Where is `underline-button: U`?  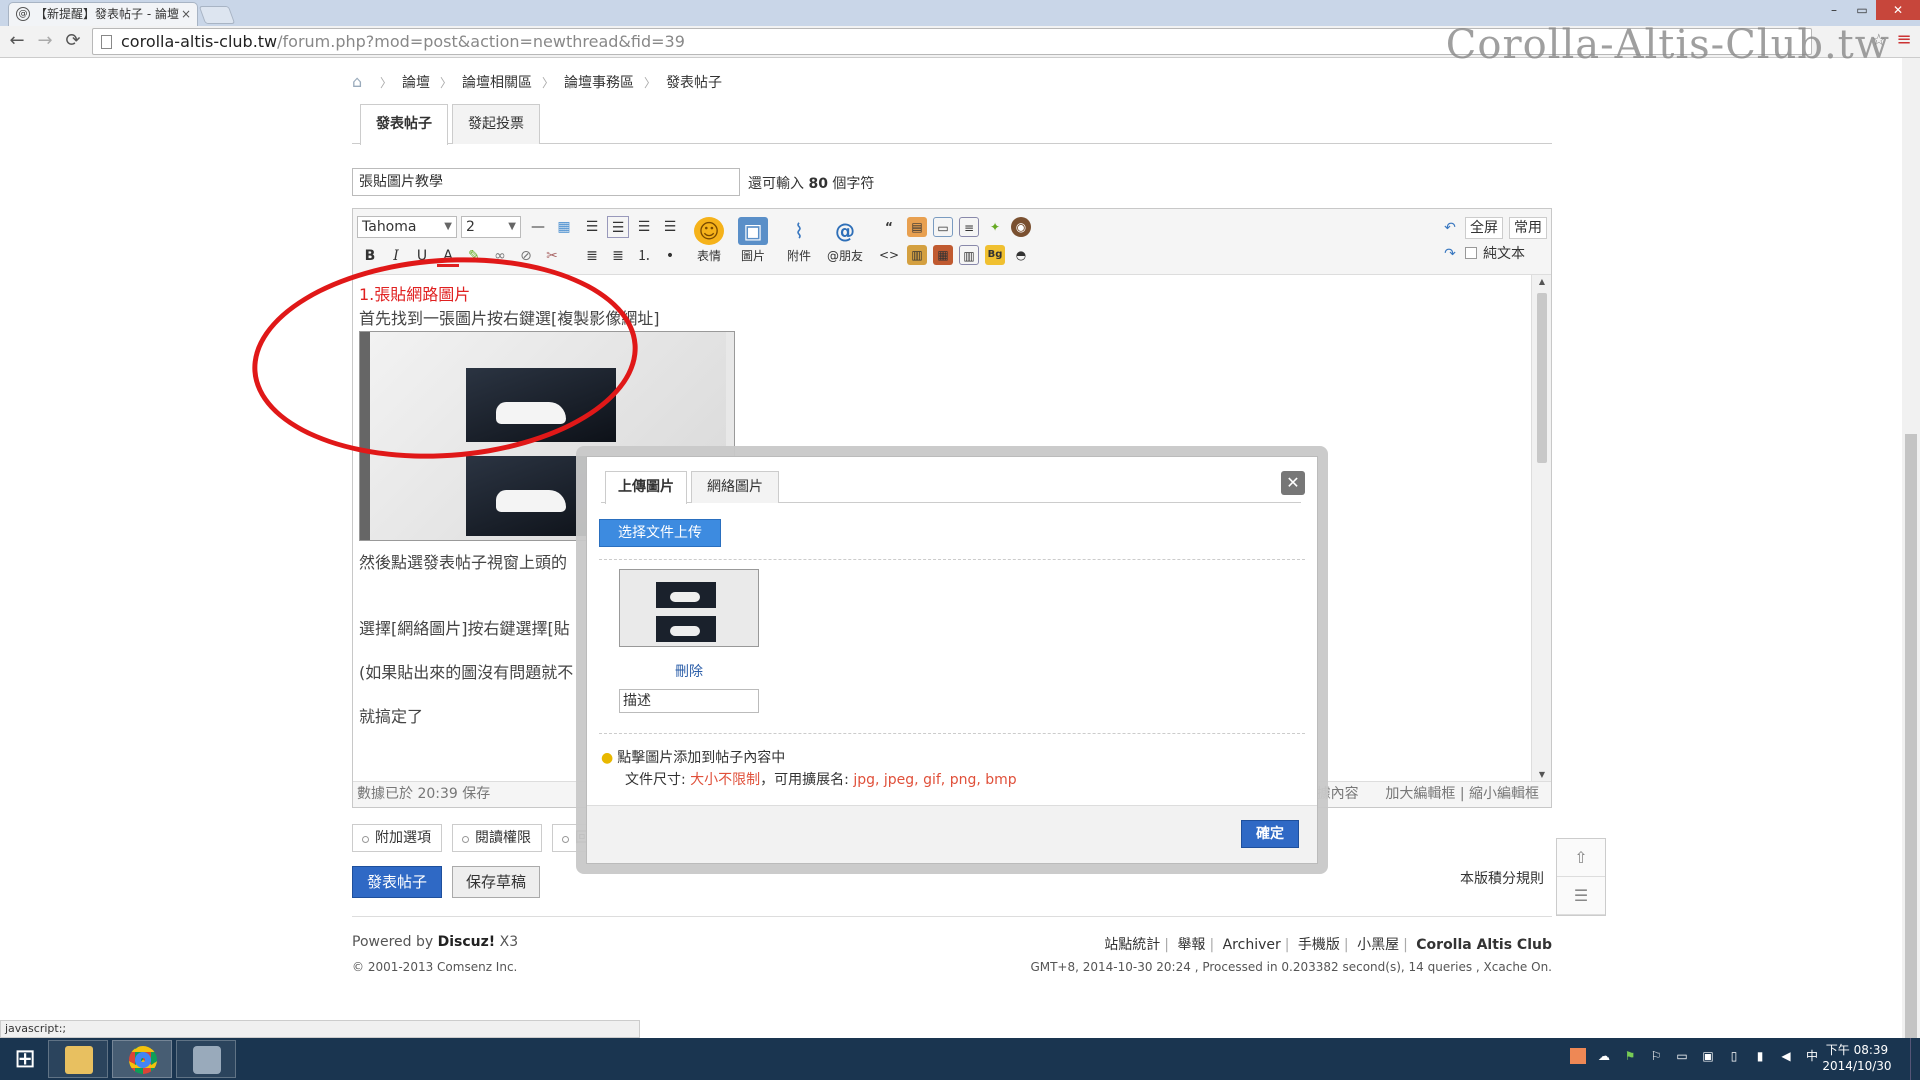
underline-button: U is located at coordinates (422, 256).